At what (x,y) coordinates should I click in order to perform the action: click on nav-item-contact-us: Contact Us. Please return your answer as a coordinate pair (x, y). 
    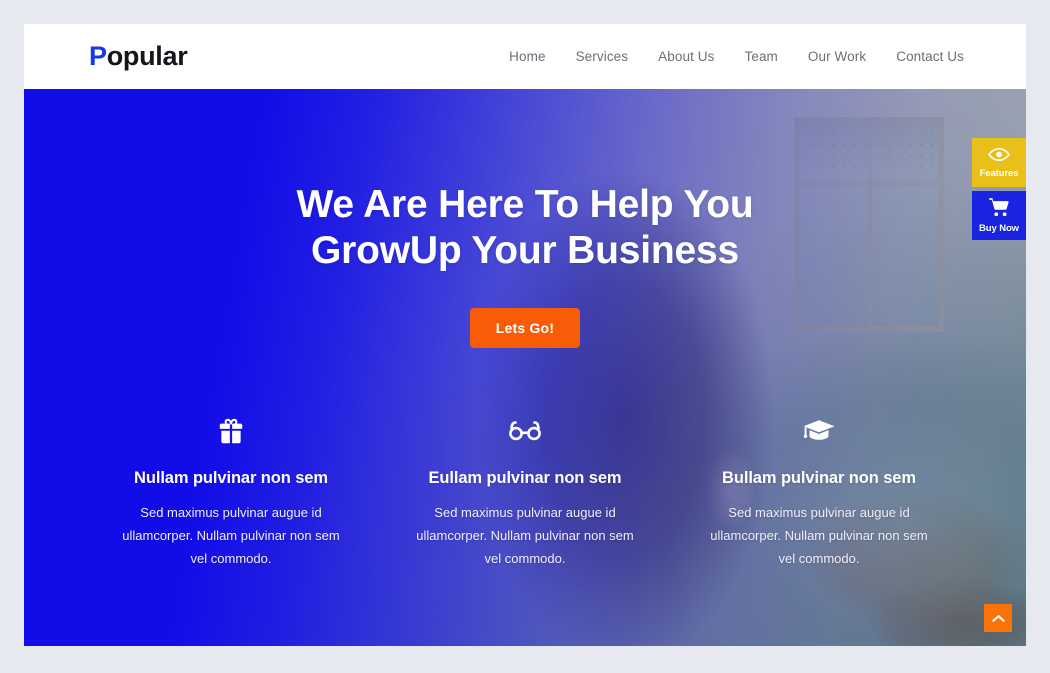
    Looking at the image, I should click on (930, 56).